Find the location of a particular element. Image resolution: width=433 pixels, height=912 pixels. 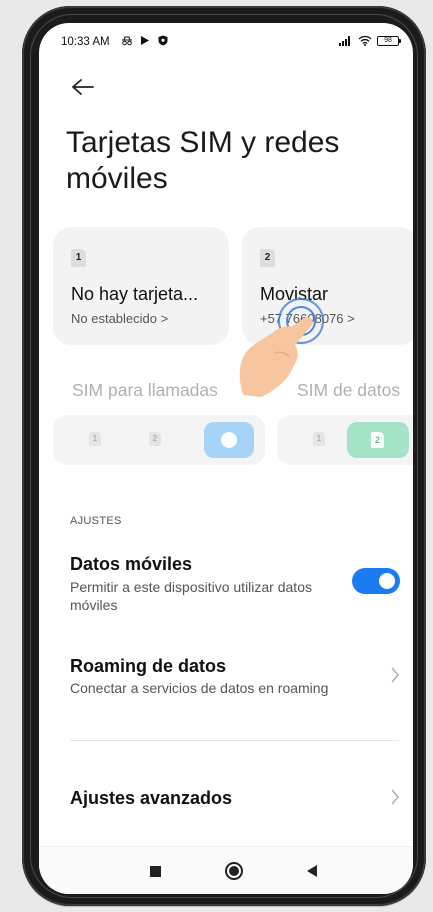

page-title: Tarjetas SIM y redes móviles is located at coordinates (203, 160).